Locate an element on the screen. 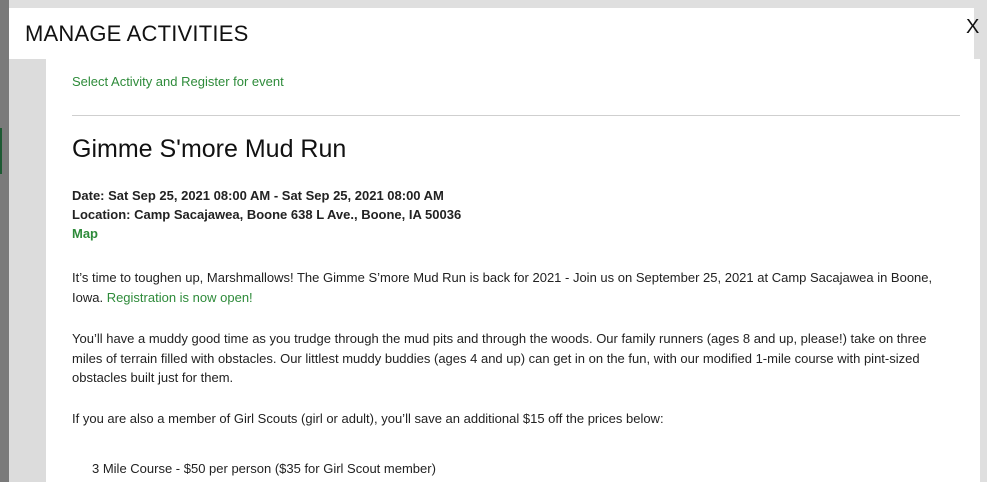 The width and height of the screenshot is (987, 490). map-link: Map is located at coordinates (266, 233).